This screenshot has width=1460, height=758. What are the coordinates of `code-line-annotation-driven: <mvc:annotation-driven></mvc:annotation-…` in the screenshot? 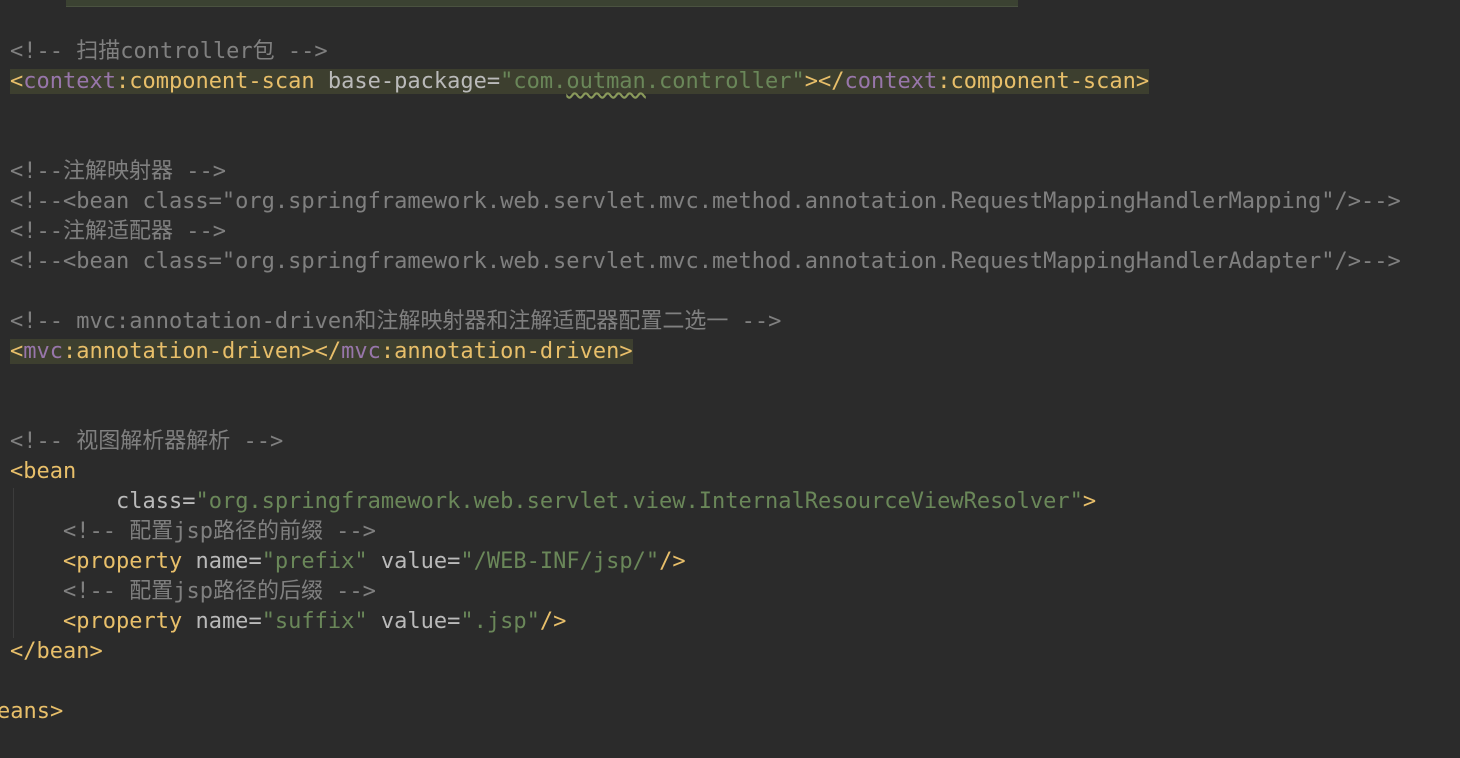 It's located at (321, 352).